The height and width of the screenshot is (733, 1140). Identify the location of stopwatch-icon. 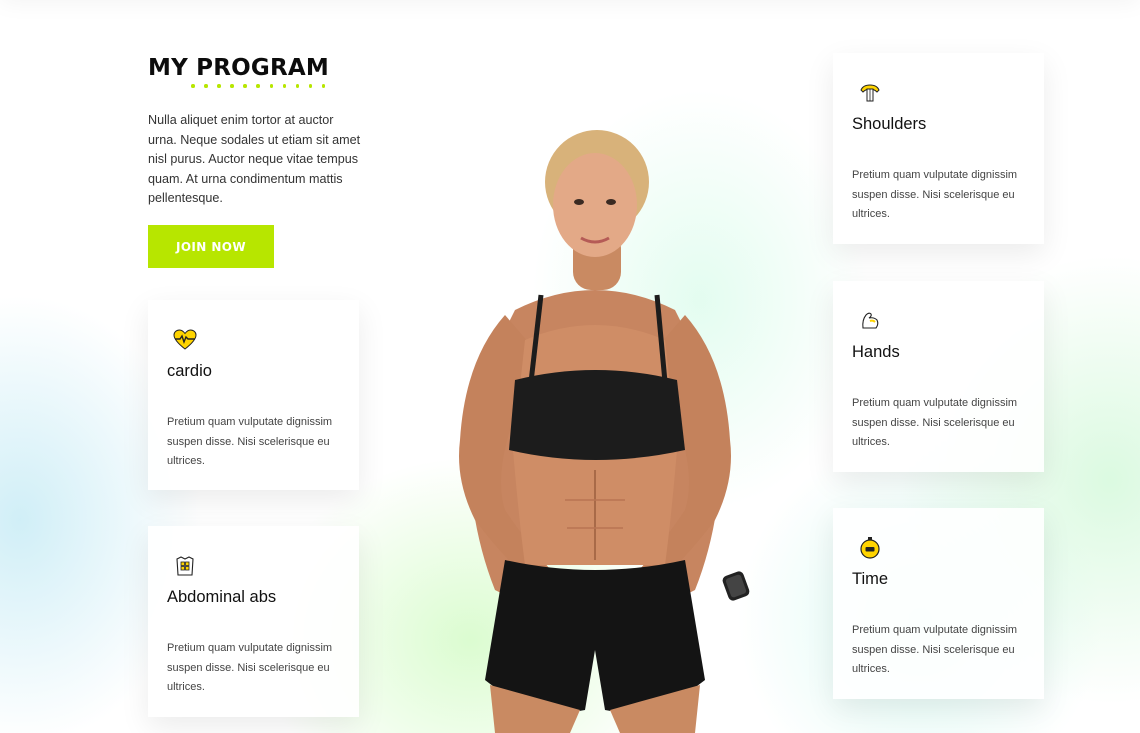
(870, 548).